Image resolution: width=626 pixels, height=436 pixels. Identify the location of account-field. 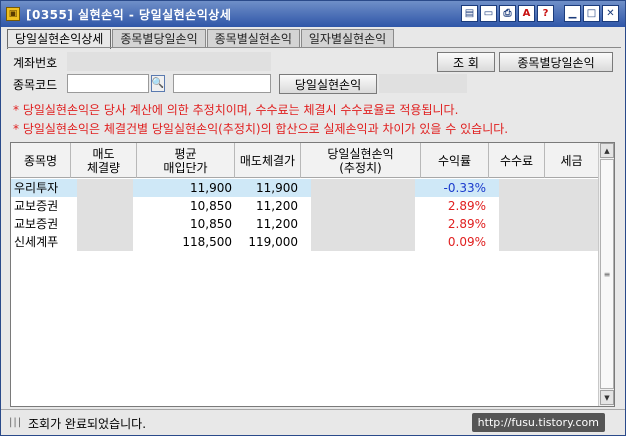
(169, 61).